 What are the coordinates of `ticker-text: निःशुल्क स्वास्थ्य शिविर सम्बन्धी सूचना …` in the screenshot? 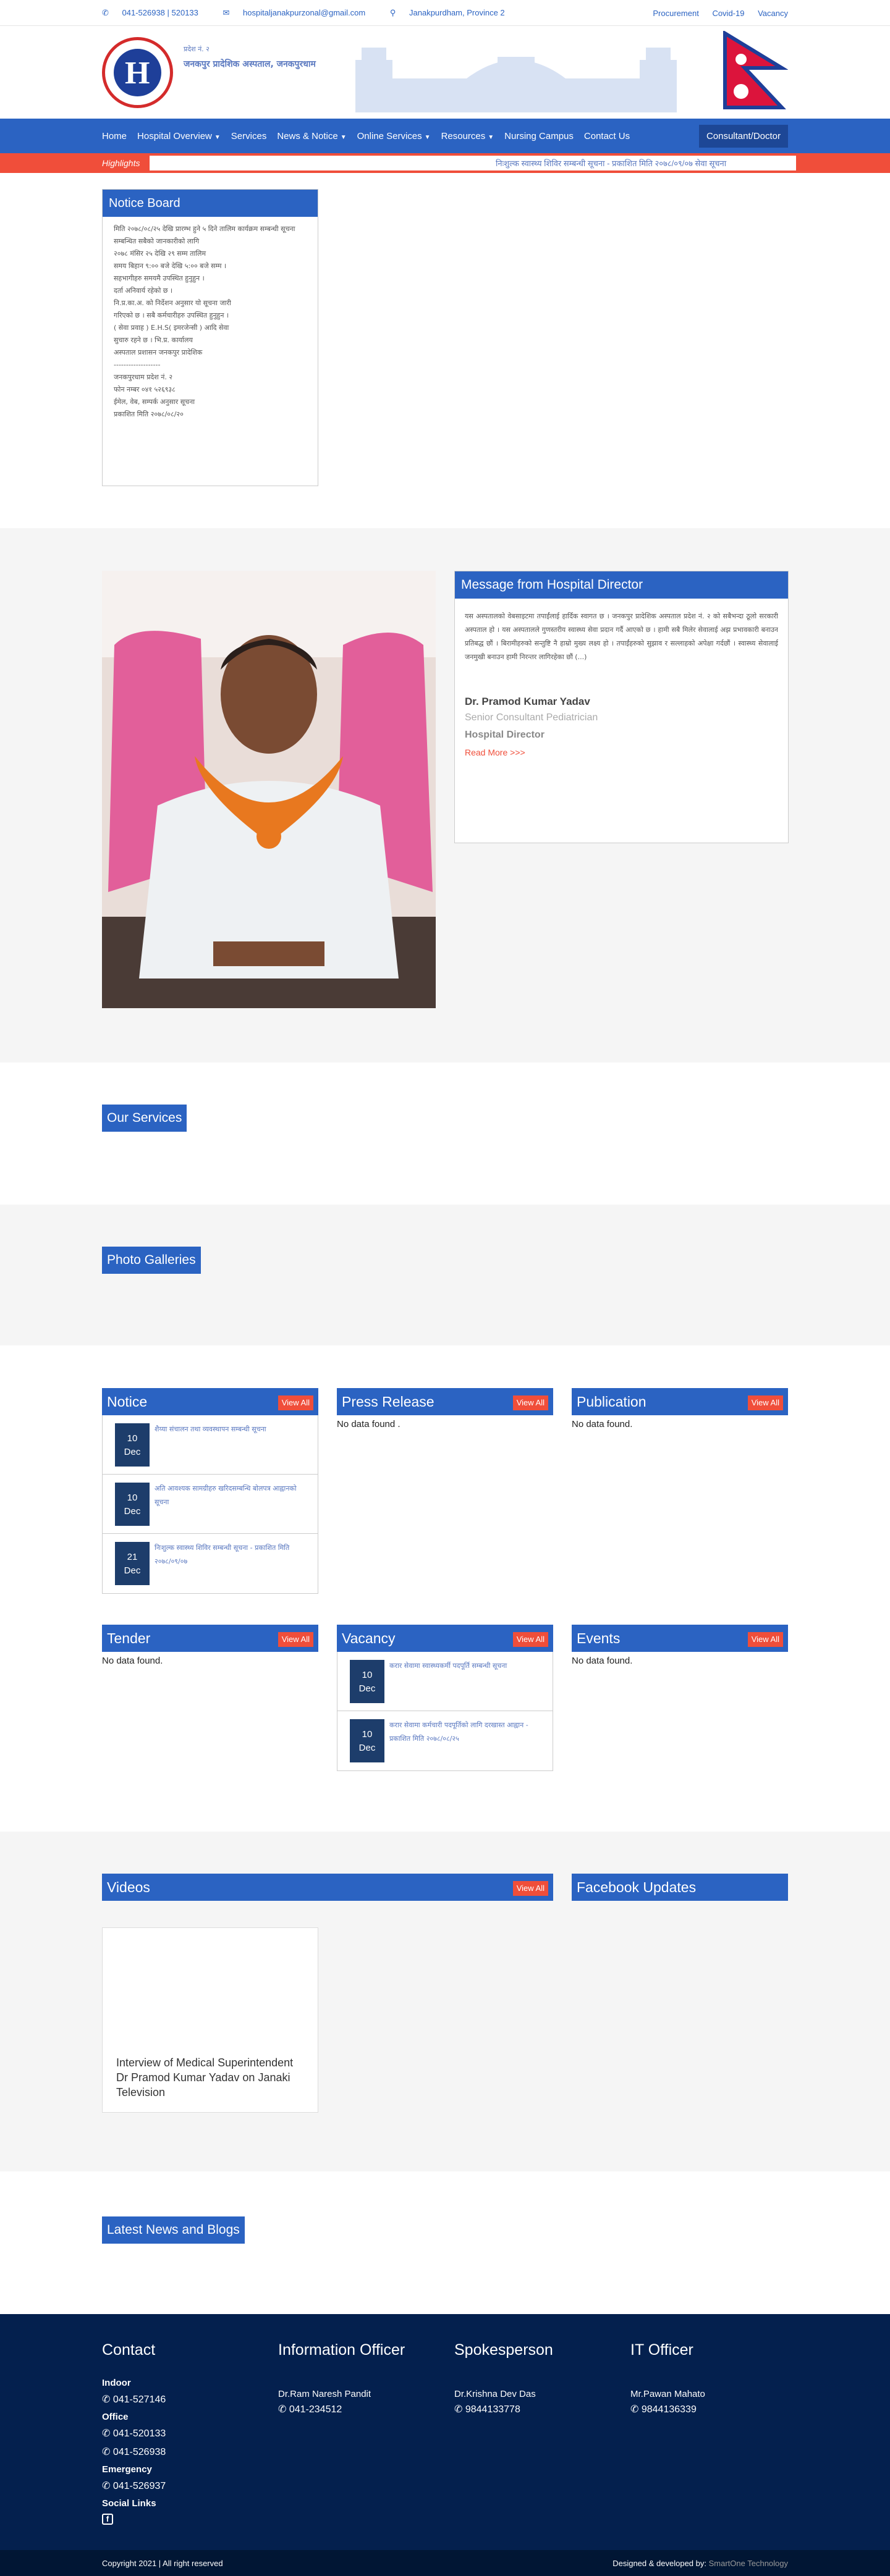 It's located at (611, 163).